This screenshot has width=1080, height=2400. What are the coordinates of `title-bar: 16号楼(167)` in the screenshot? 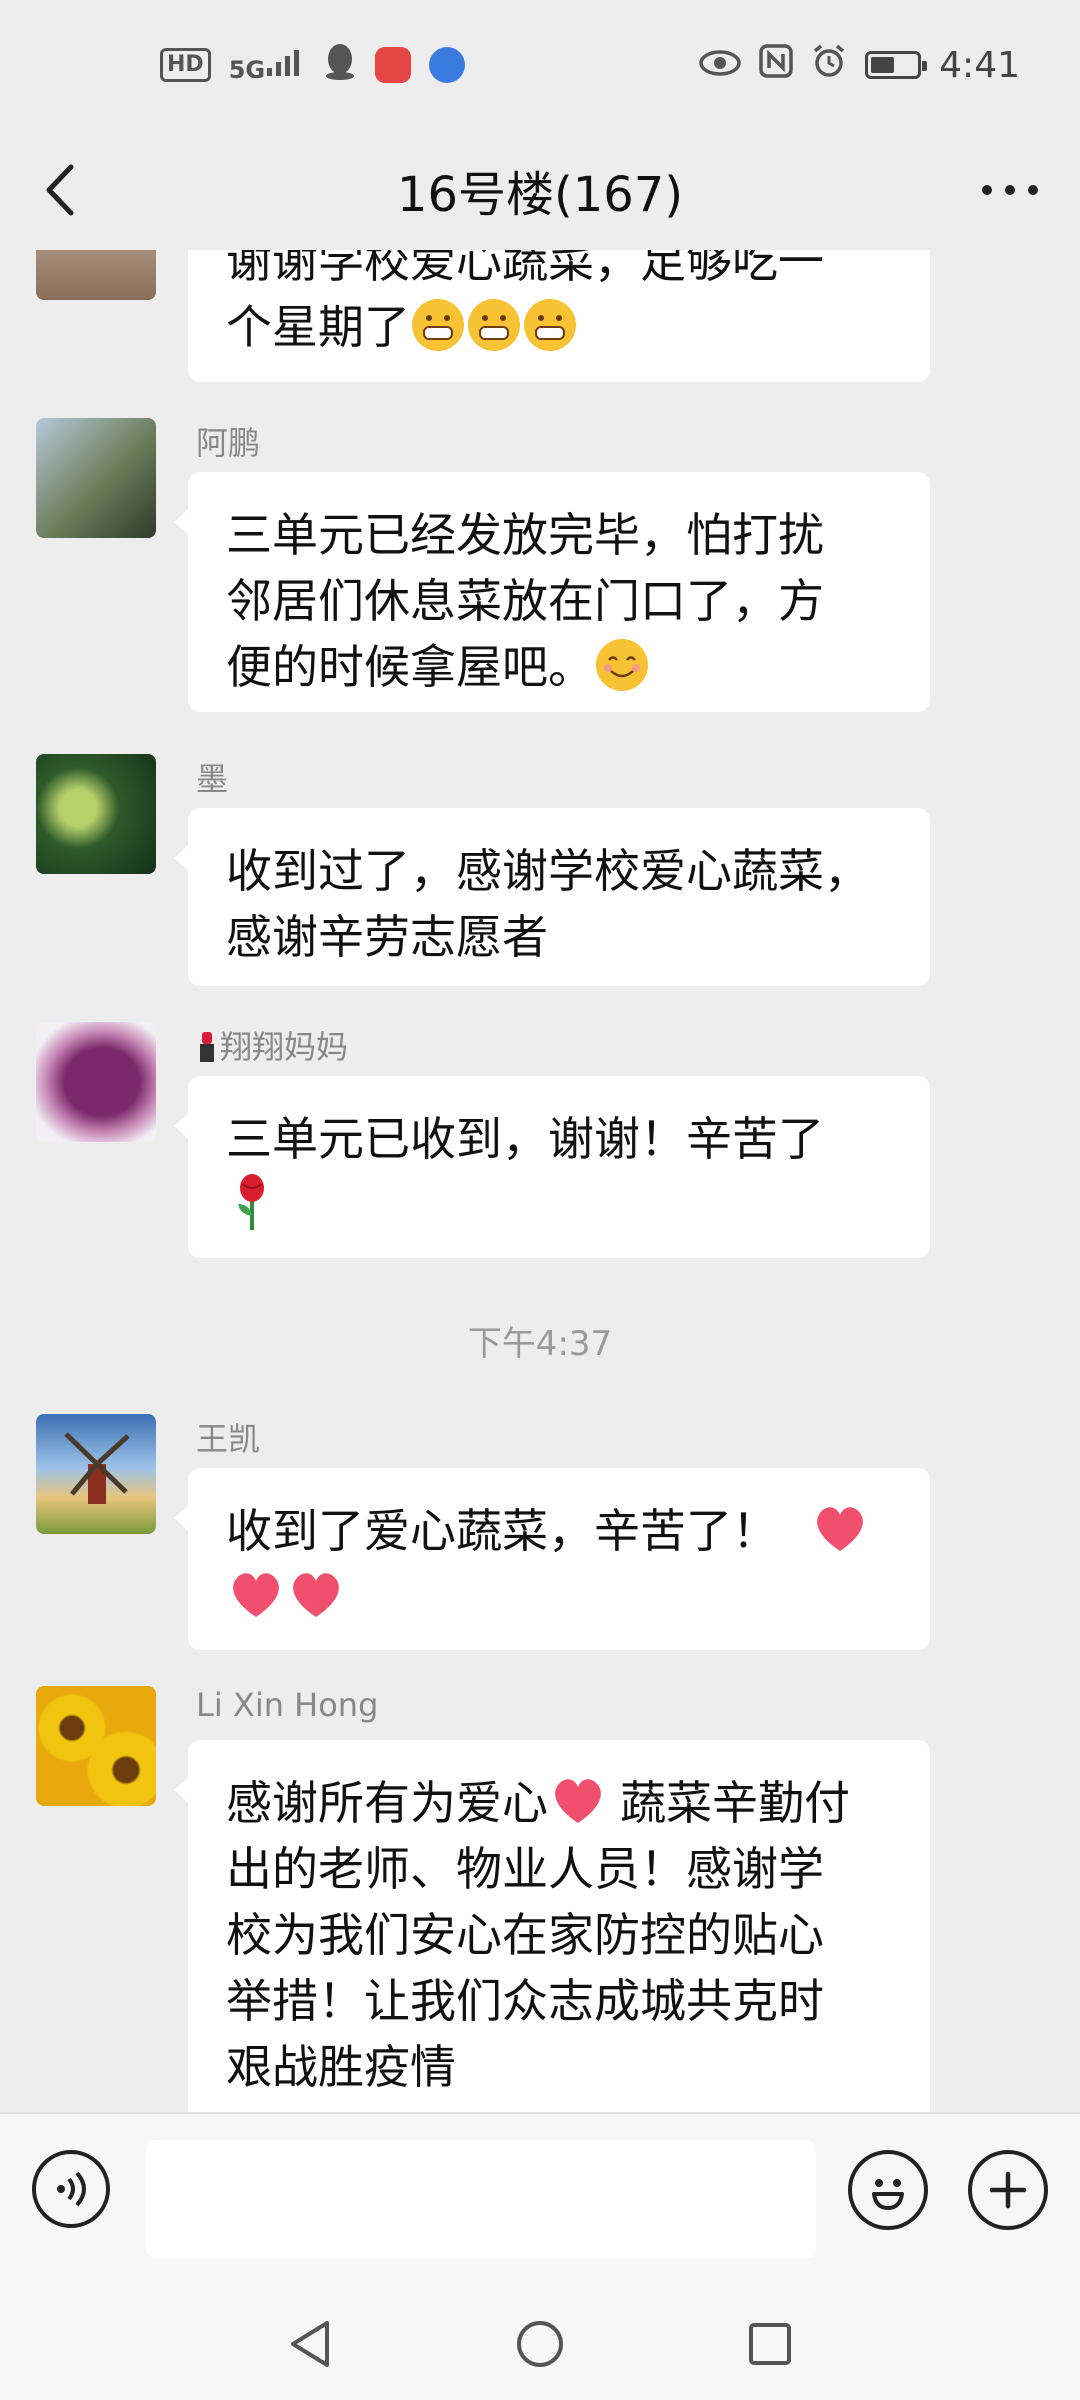 It's located at (540, 190).